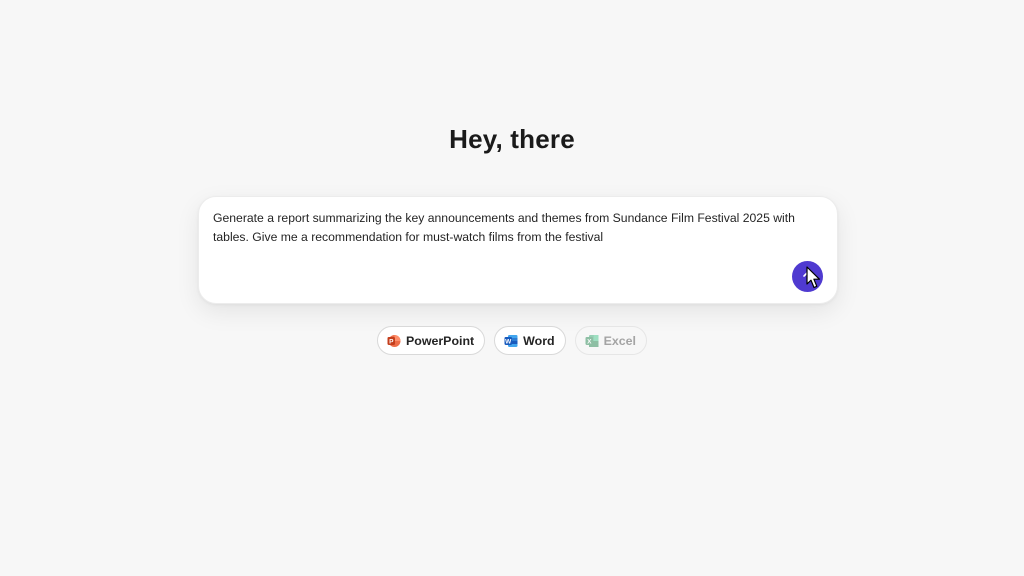  I want to click on svg-text: X, so click(589, 341).